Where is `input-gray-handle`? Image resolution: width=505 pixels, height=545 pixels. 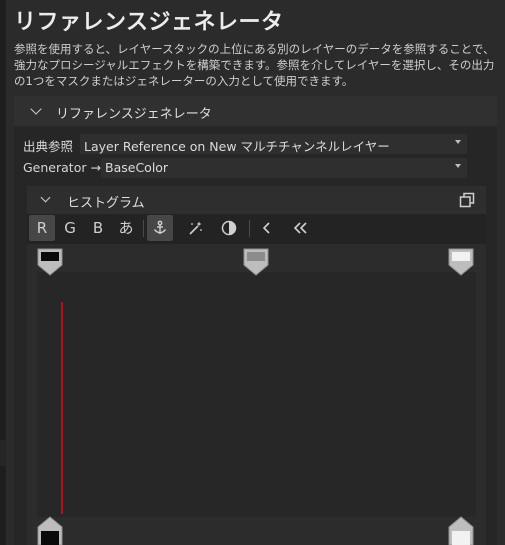 input-gray-handle is located at coordinates (256, 262).